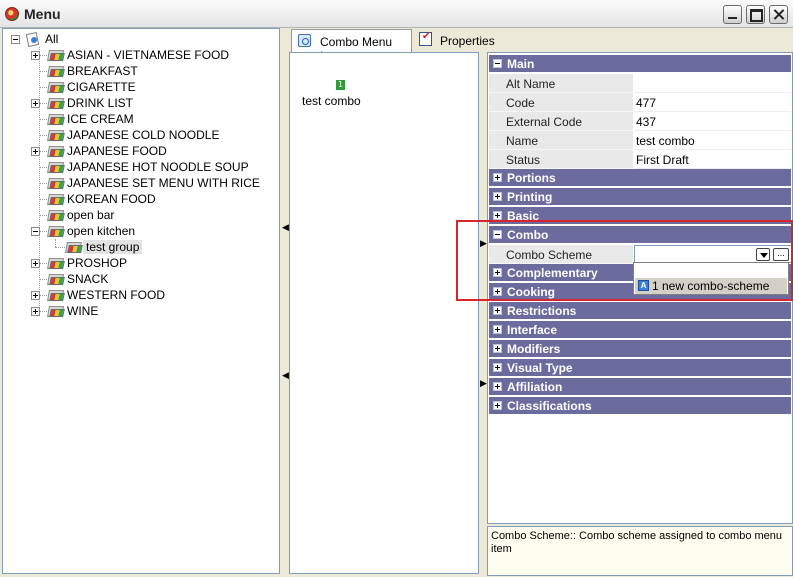 The height and width of the screenshot is (577, 793). I want to click on property-value: First Draft, so click(712, 159).